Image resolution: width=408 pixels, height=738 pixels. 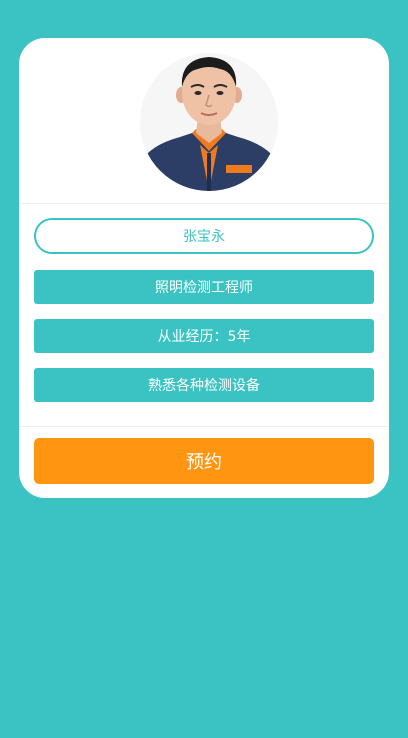 I want to click on divider-bottom, so click(x=204, y=426).